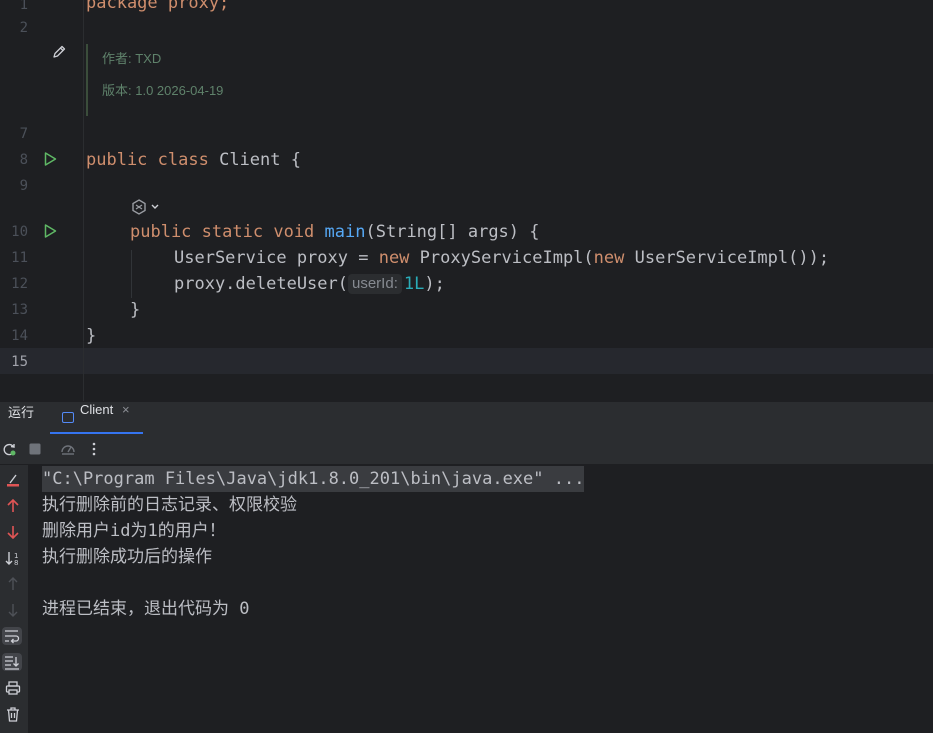 Image resolution: width=933 pixels, height=733 pixels. What do you see at coordinates (163, 90) in the screenshot?
I see `doc-version: 版本: 1.0 2026-04-19` at bounding box center [163, 90].